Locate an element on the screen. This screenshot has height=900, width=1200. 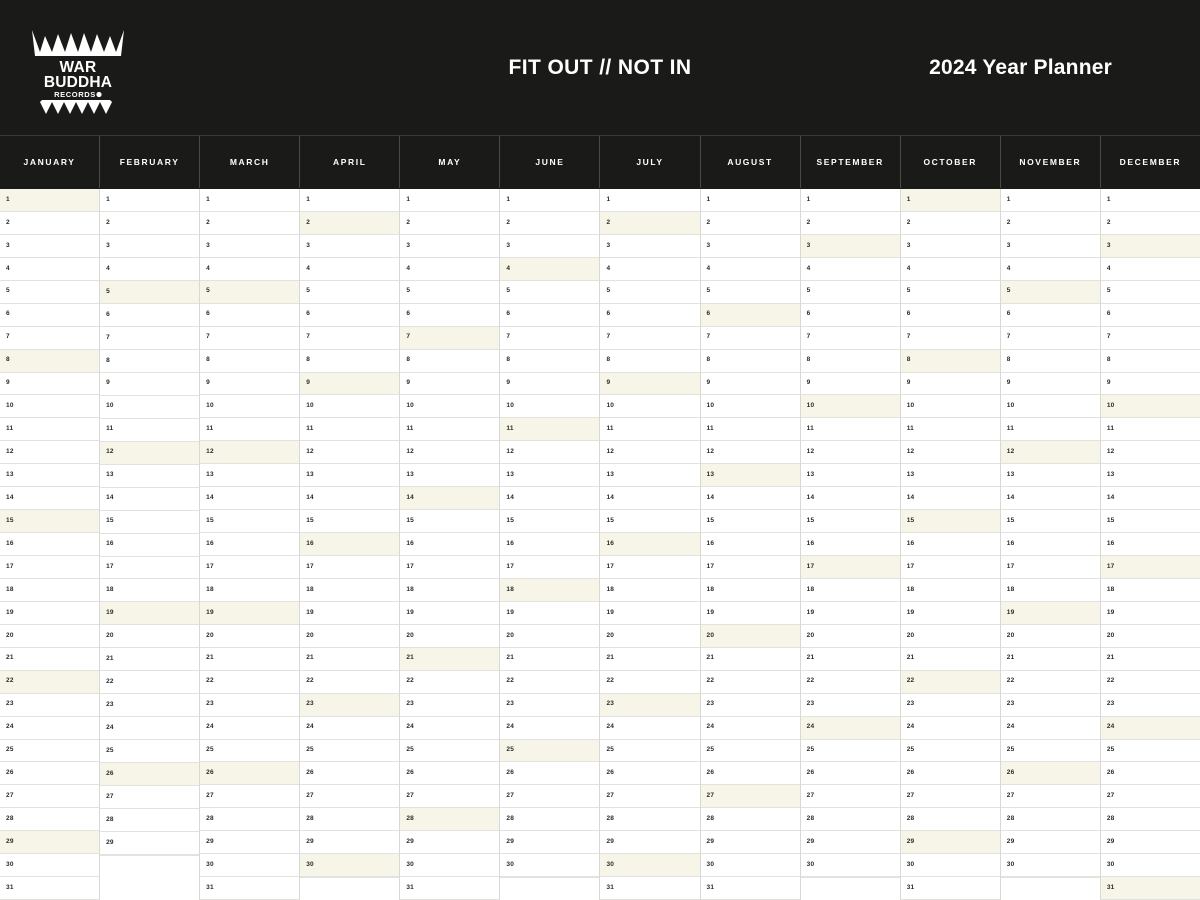
month-header-january: JANUARY is located at coordinates (50, 162).